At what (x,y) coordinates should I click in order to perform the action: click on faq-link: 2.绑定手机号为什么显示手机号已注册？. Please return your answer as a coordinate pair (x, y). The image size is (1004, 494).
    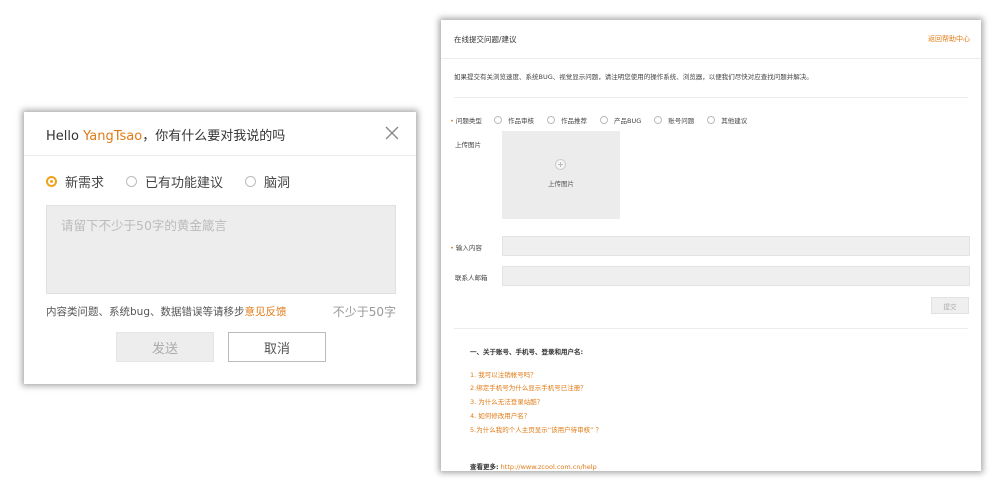
    Looking at the image, I should click on (528, 387).